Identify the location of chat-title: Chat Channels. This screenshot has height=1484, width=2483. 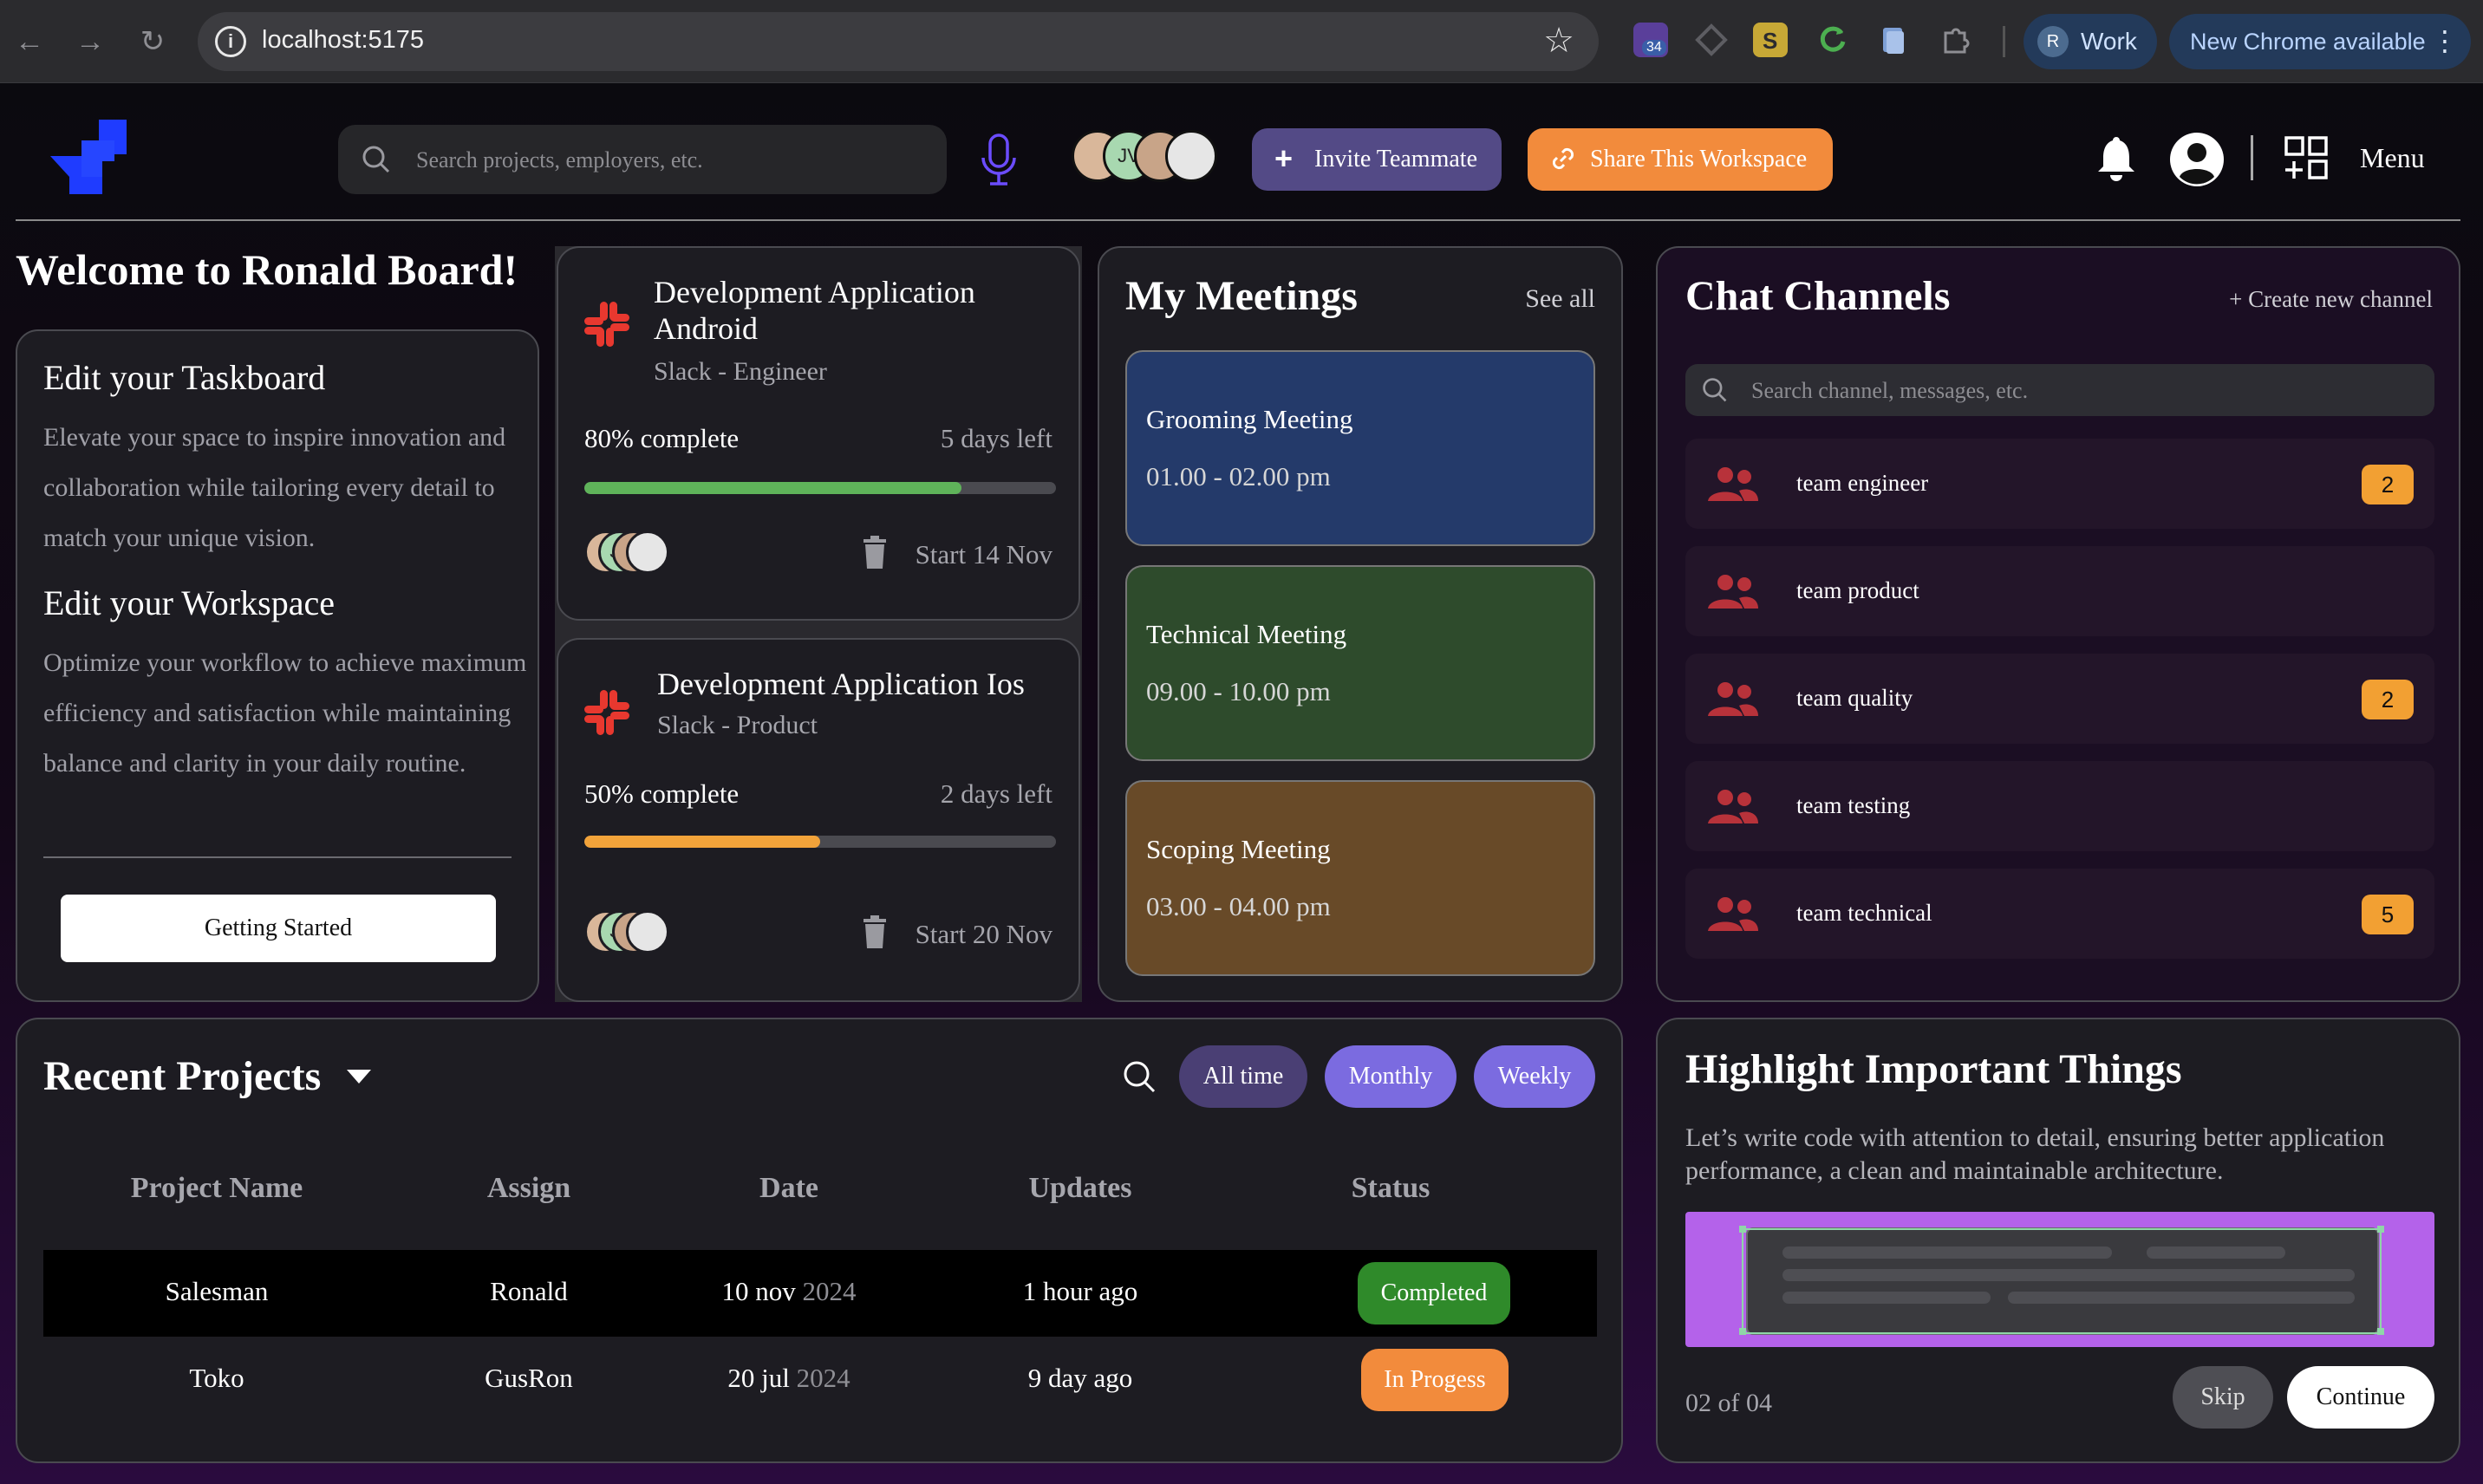
(1818, 296).